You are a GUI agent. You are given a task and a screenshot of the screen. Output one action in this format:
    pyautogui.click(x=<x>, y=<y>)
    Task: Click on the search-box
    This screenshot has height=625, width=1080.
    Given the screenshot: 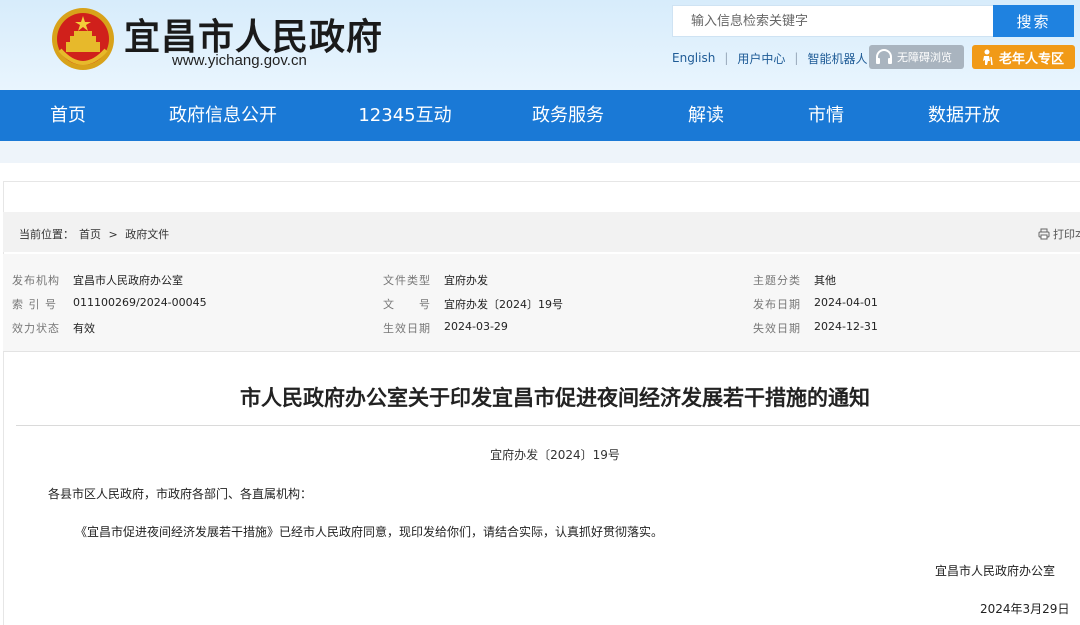 What is the action you would take?
    pyautogui.click(x=833, y=21)
    